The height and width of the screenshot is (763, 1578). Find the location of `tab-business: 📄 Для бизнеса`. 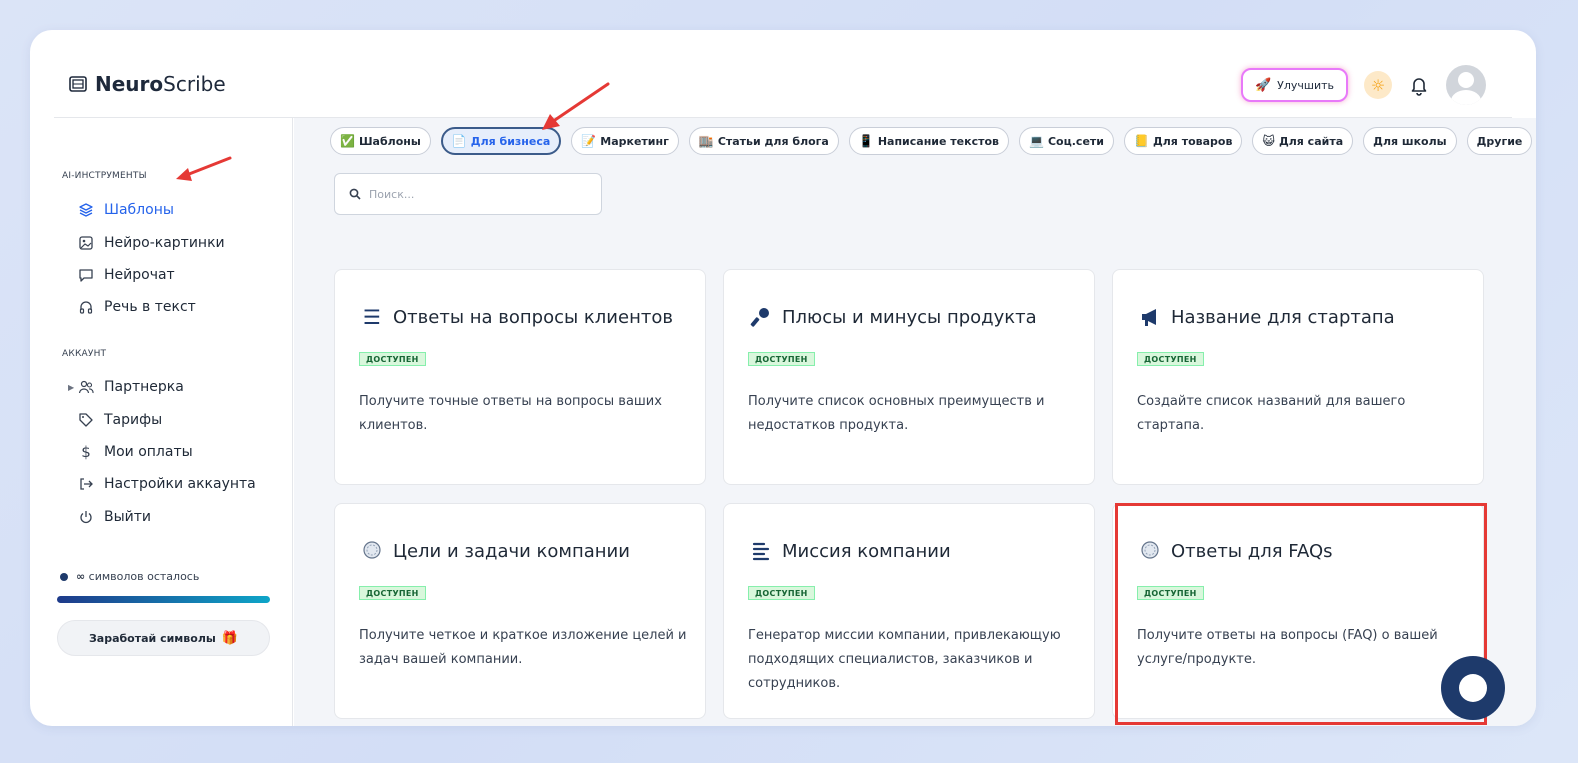

tab-business: 📄 Для бизнеса is located at coordinates (501, 141).